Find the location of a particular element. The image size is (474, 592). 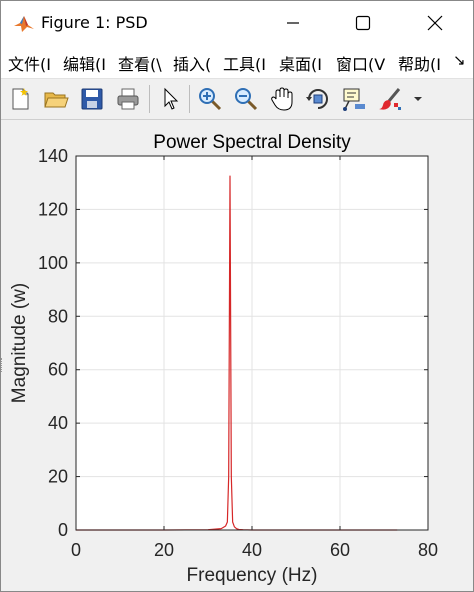

y-tick-label: 140 is located at coordinates (53, 156).